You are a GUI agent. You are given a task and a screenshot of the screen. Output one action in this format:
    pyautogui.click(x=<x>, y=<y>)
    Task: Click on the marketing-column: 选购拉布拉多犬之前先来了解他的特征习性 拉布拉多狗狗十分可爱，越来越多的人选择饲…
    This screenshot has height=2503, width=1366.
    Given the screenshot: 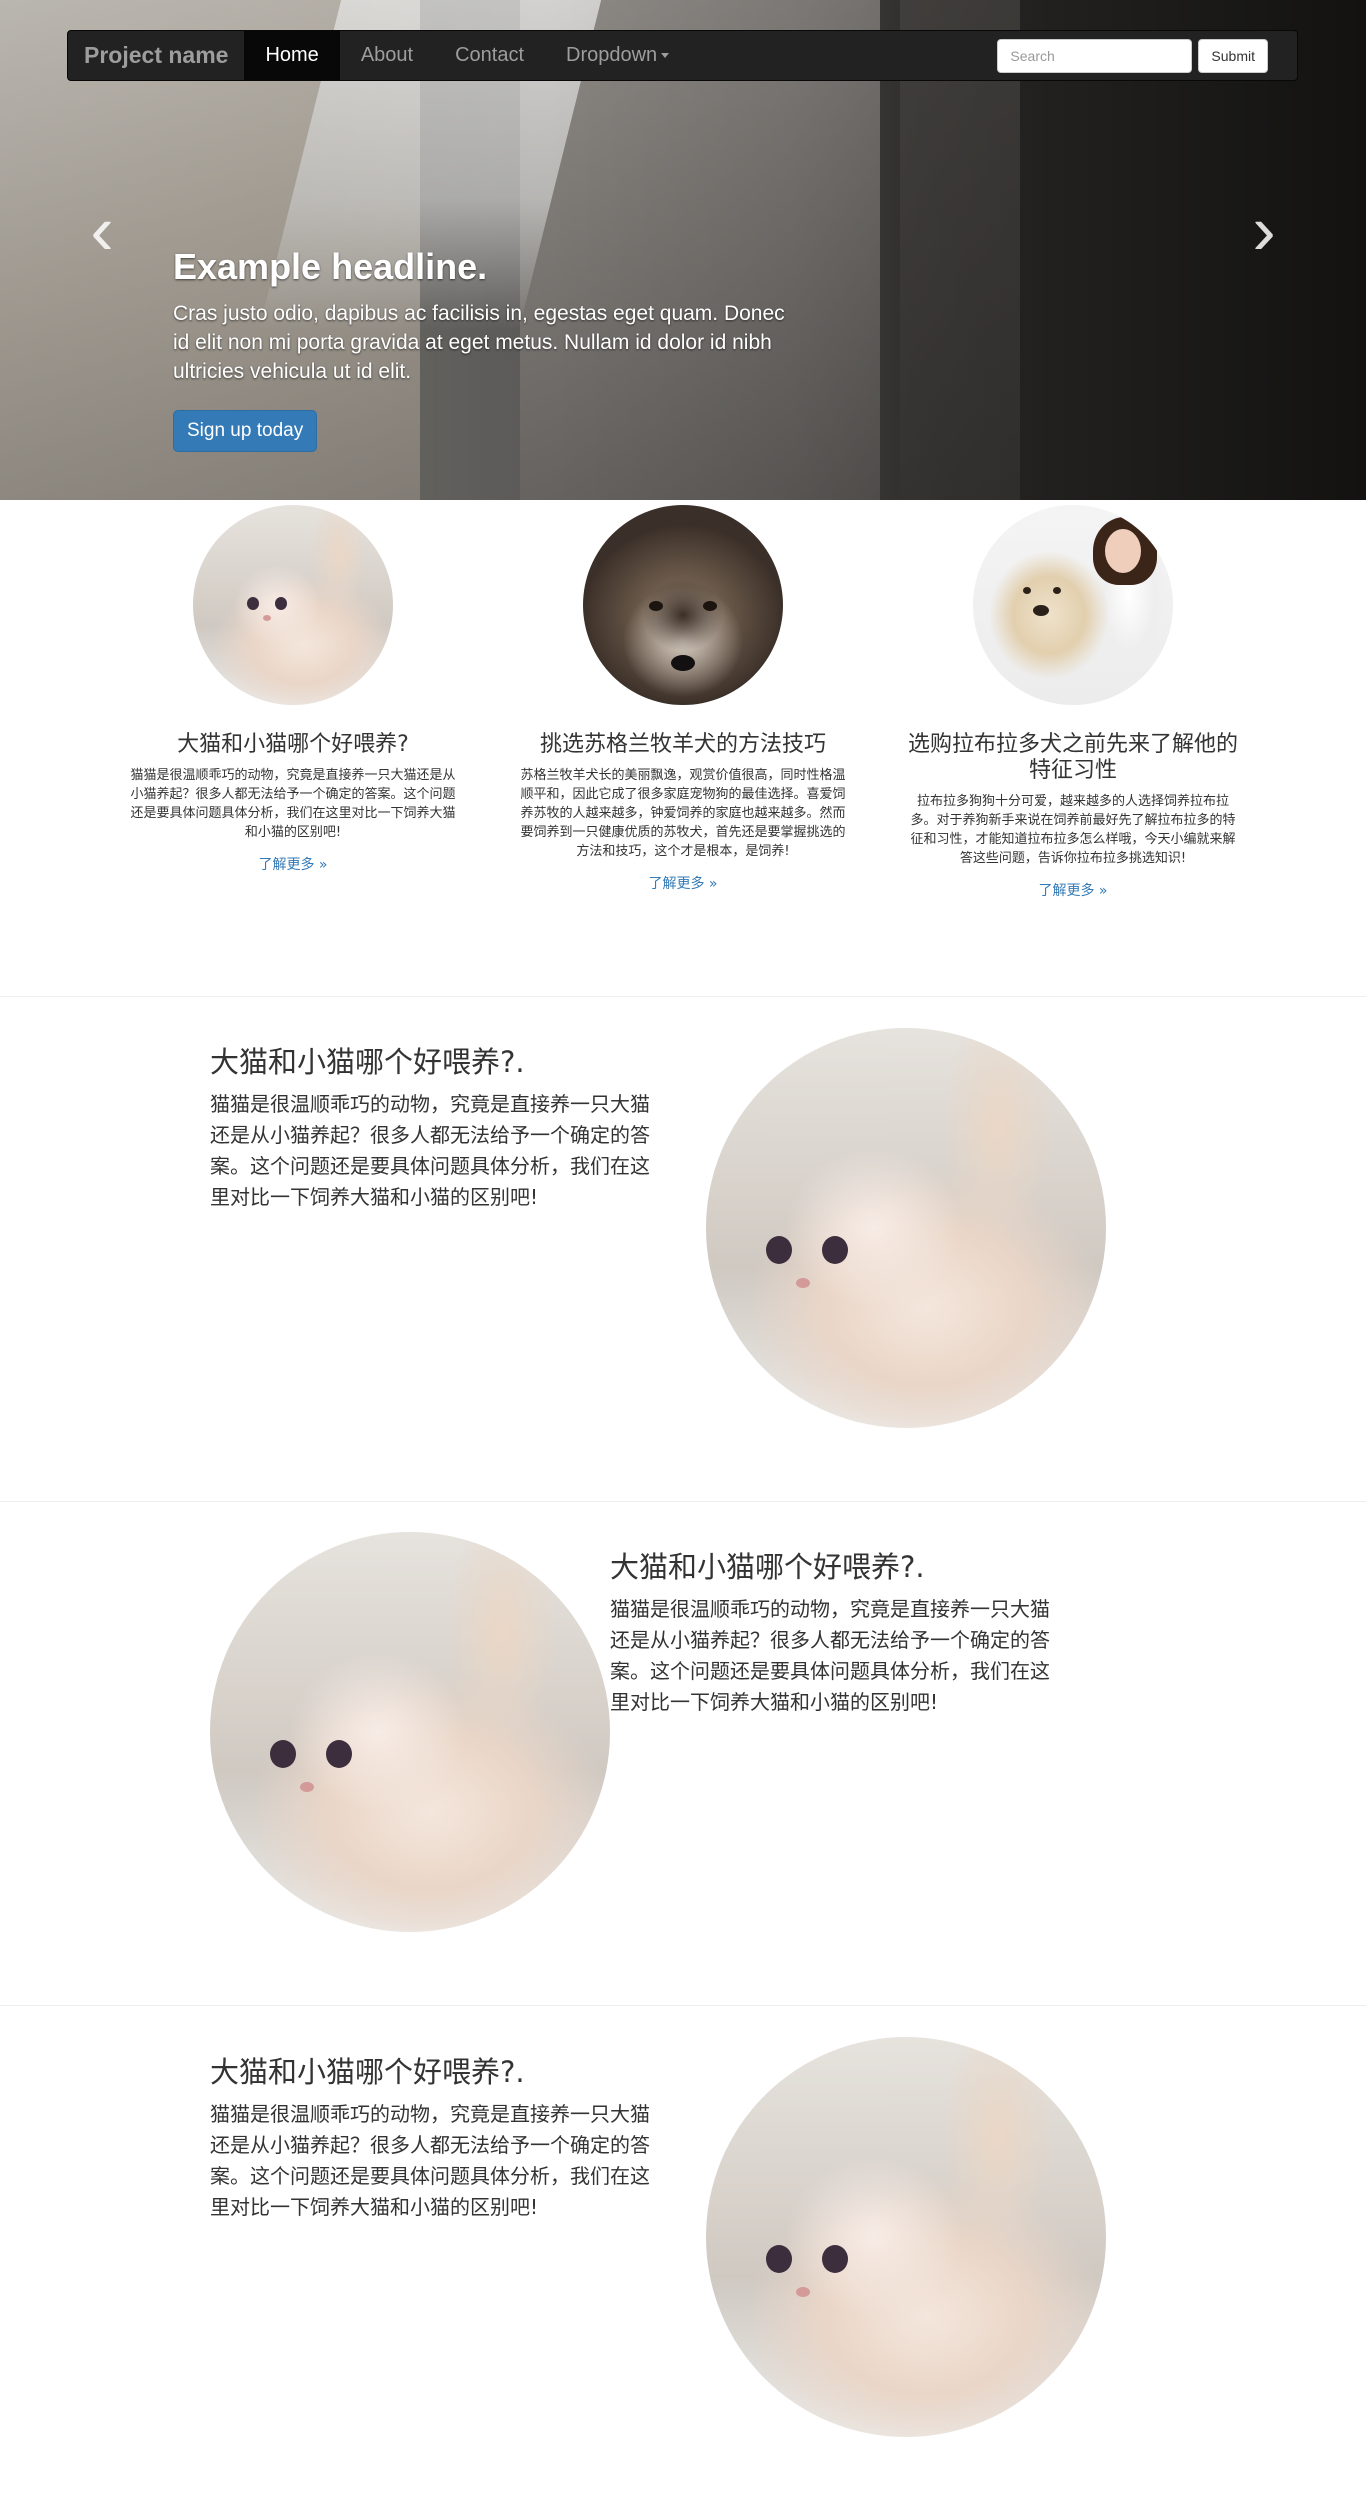 What is the action you would take?
    pyautogui.click(x=1073, y=816)
    